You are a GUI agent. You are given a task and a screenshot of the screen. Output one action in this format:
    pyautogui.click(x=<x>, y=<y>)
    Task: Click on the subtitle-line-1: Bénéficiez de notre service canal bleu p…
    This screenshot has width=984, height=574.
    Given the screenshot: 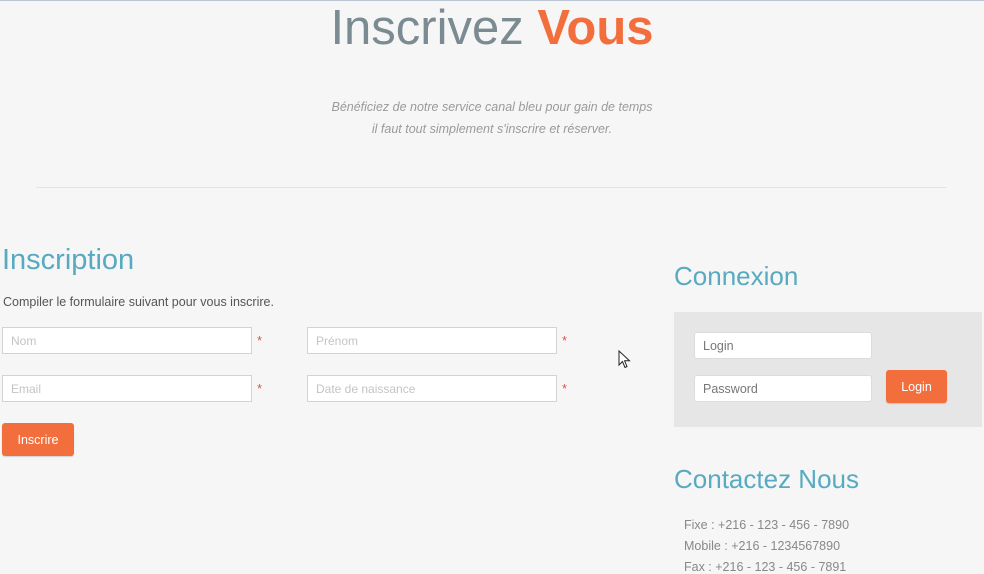 What is the action you would take?
    pyautogui.click(x=492, y=107)
    